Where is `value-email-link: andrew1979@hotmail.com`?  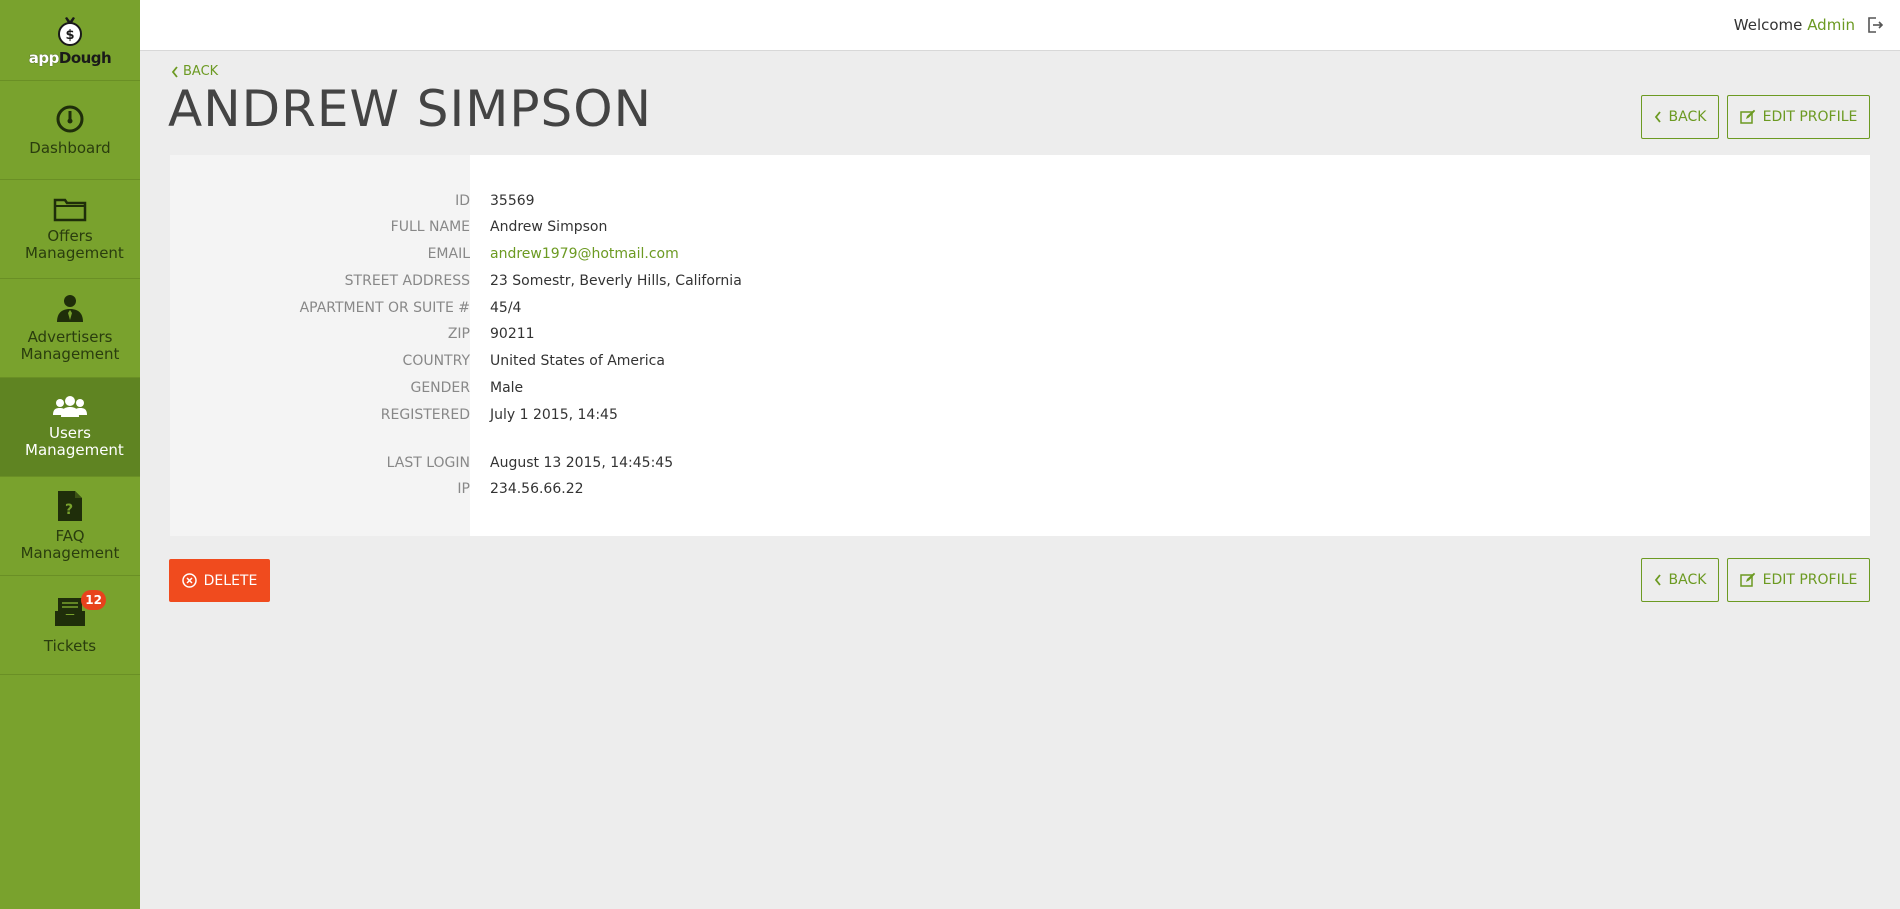
value-email-link: andrew1979@hotmail.com is located at coordinates (584, 254).